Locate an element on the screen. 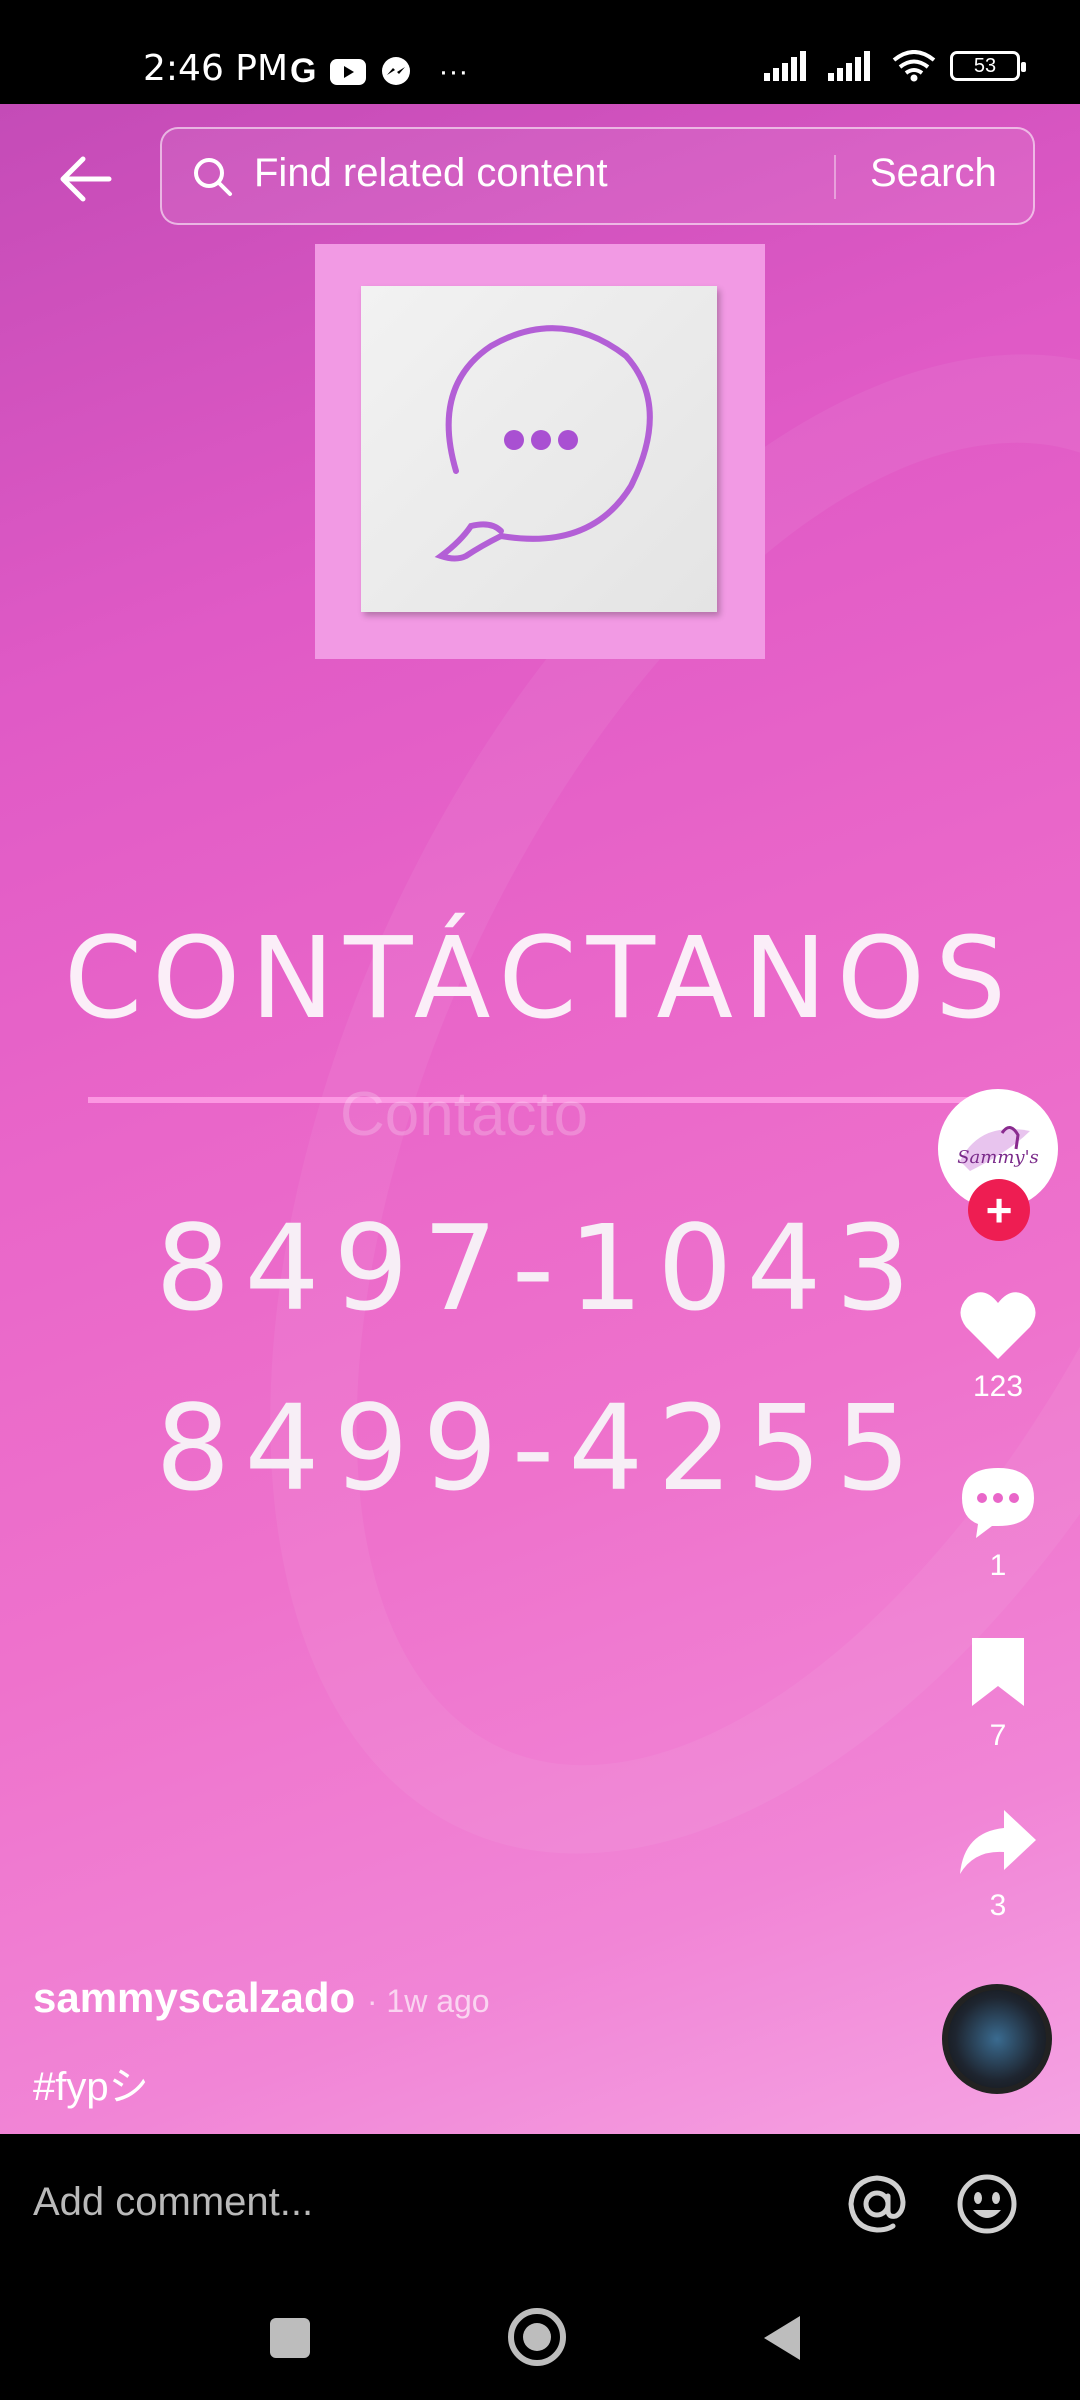 The image size is (1080, 2400). post-author: sammyscalzado · 1w ago is located at coordinates (261, 1998).